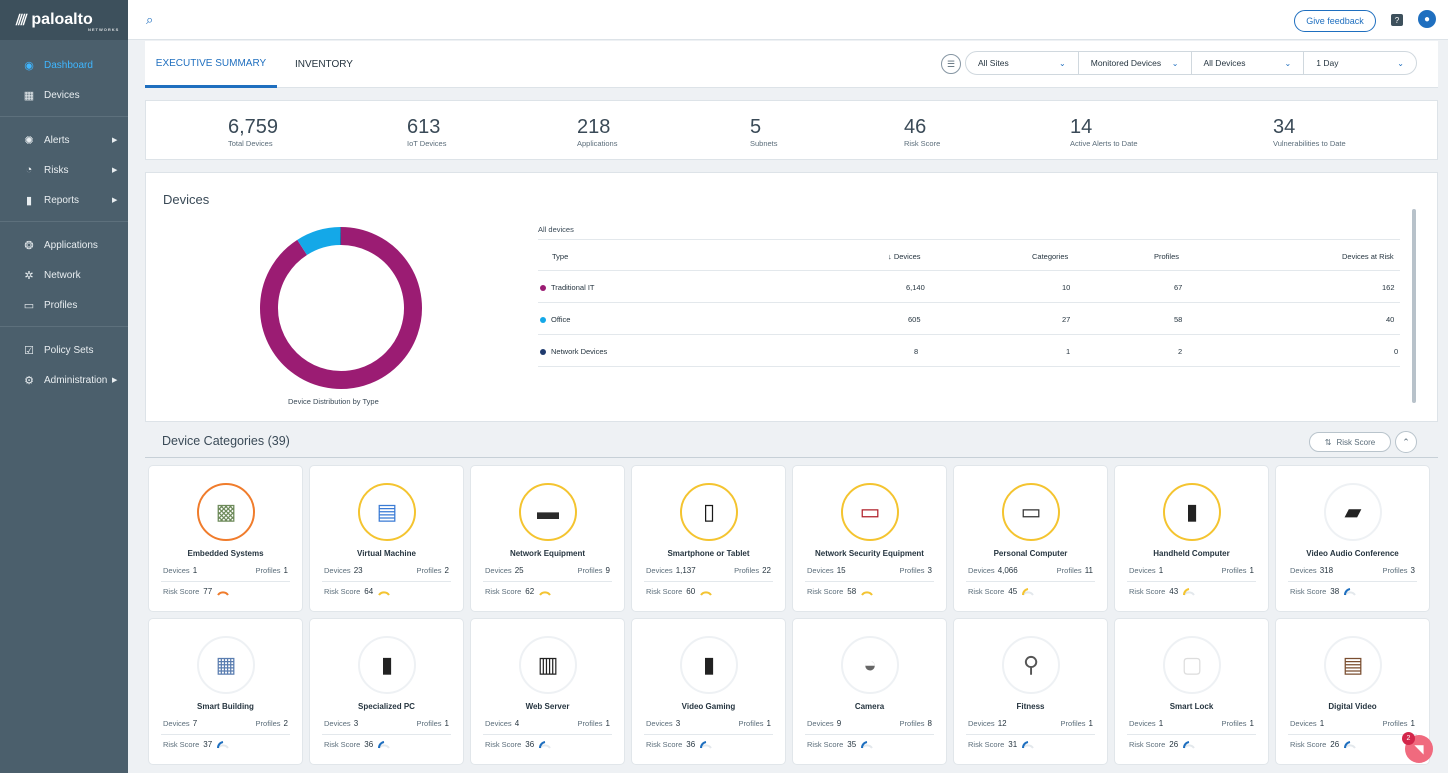 The width and height of the screenshot is (1448, 773). I want to click on tab-inventory: INVENTORY, so click(324, 64).